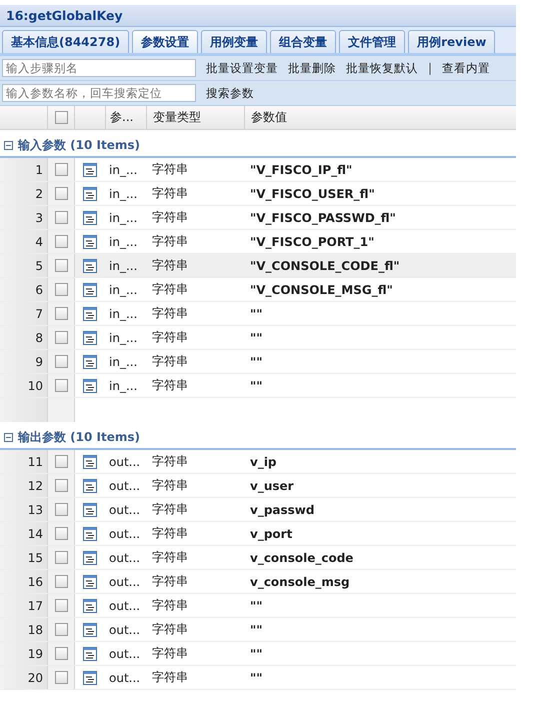  Describe the element at coordinates (452, 41) in the screenshot. I see `tab: 用例review` at that location.